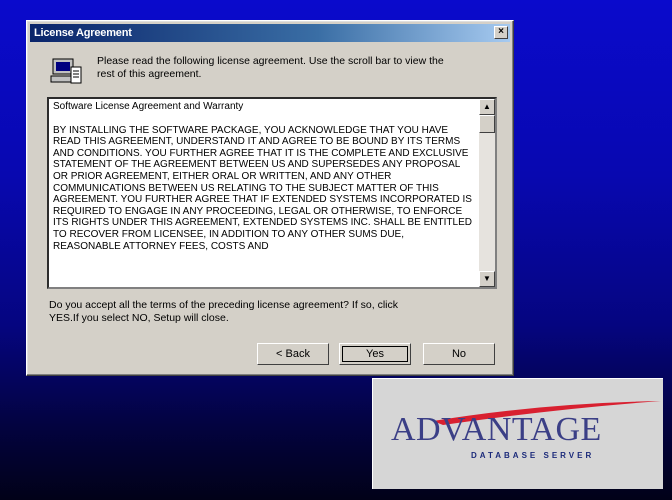 This screenshot has height=500, width=672. What do you see at coordinates (459, 354) in the screenshot?
I see `no-button: No` at bounding box center [459, 354].